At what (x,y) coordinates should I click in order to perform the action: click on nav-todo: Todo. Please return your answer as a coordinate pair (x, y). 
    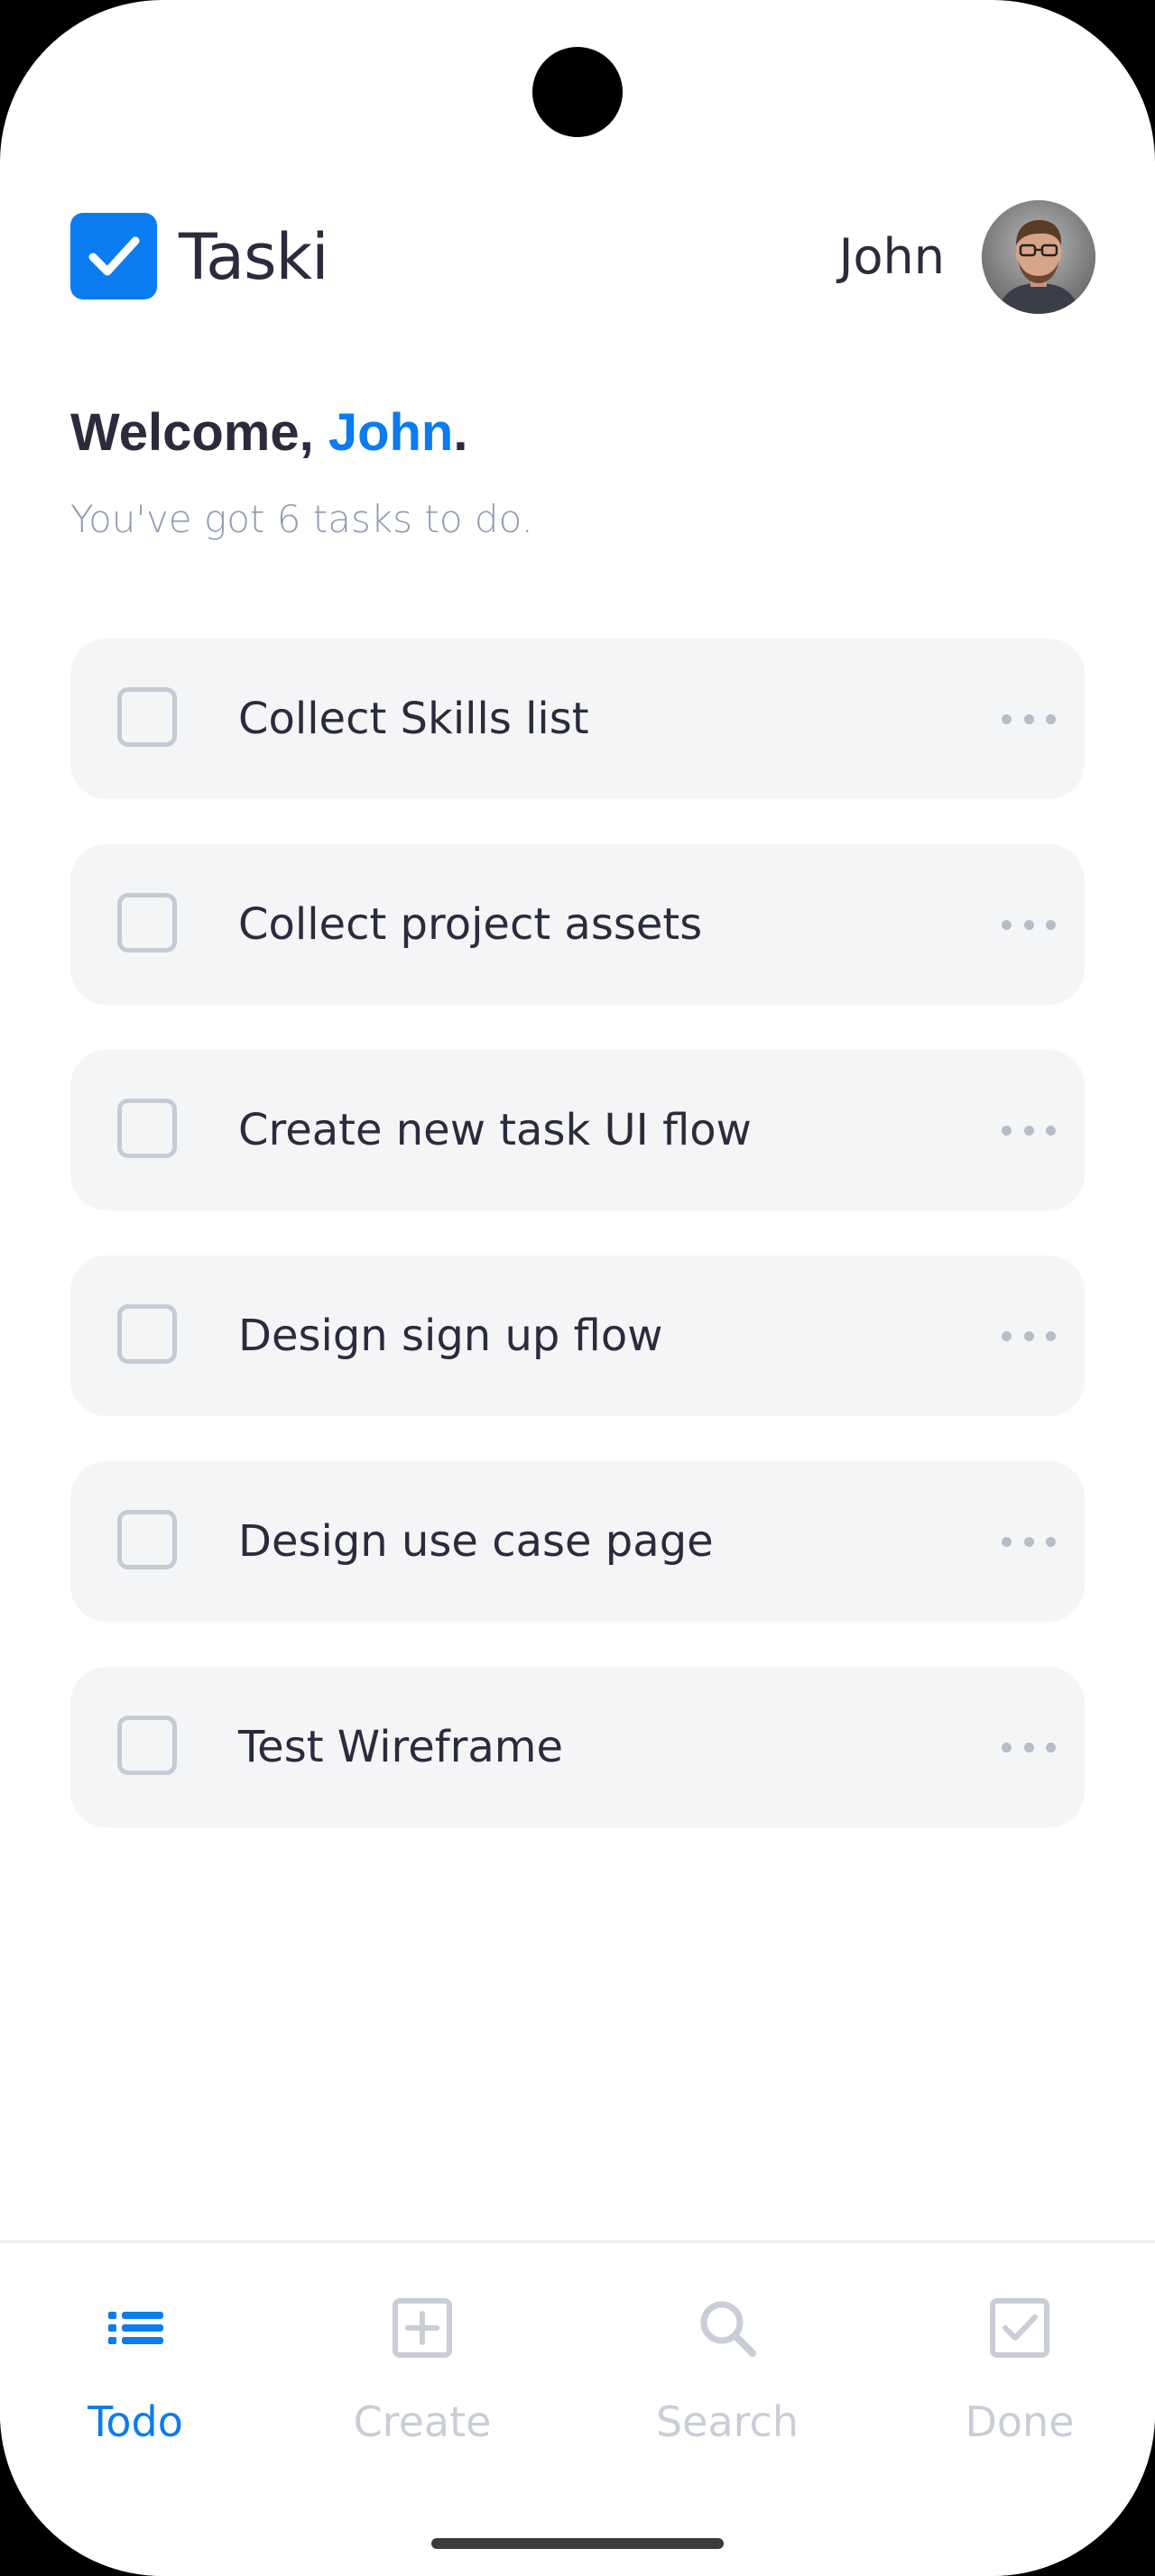
    Looking at the image, I should click on (135, 2370).